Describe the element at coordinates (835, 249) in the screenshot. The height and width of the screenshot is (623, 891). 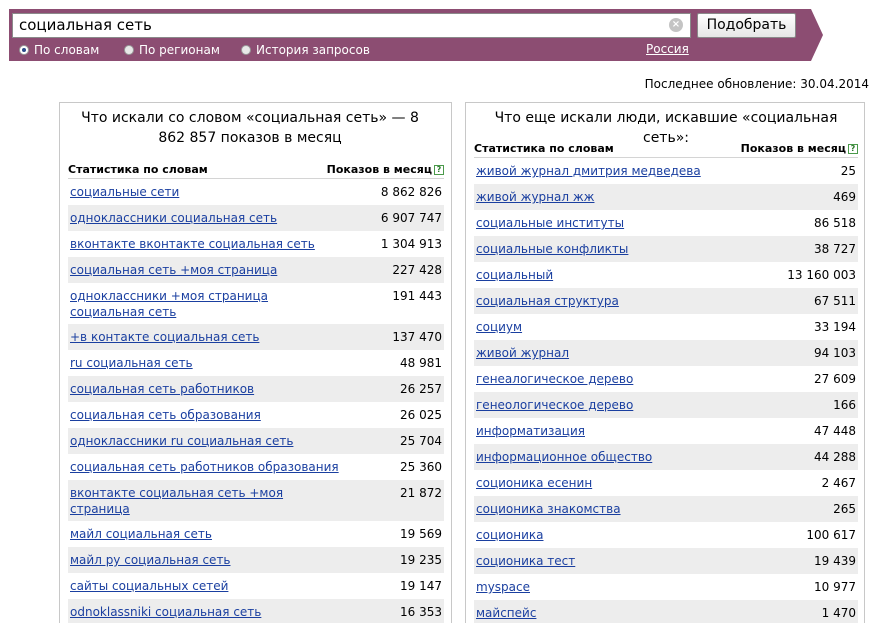
I see `impressions-count: 38 727` at that location.